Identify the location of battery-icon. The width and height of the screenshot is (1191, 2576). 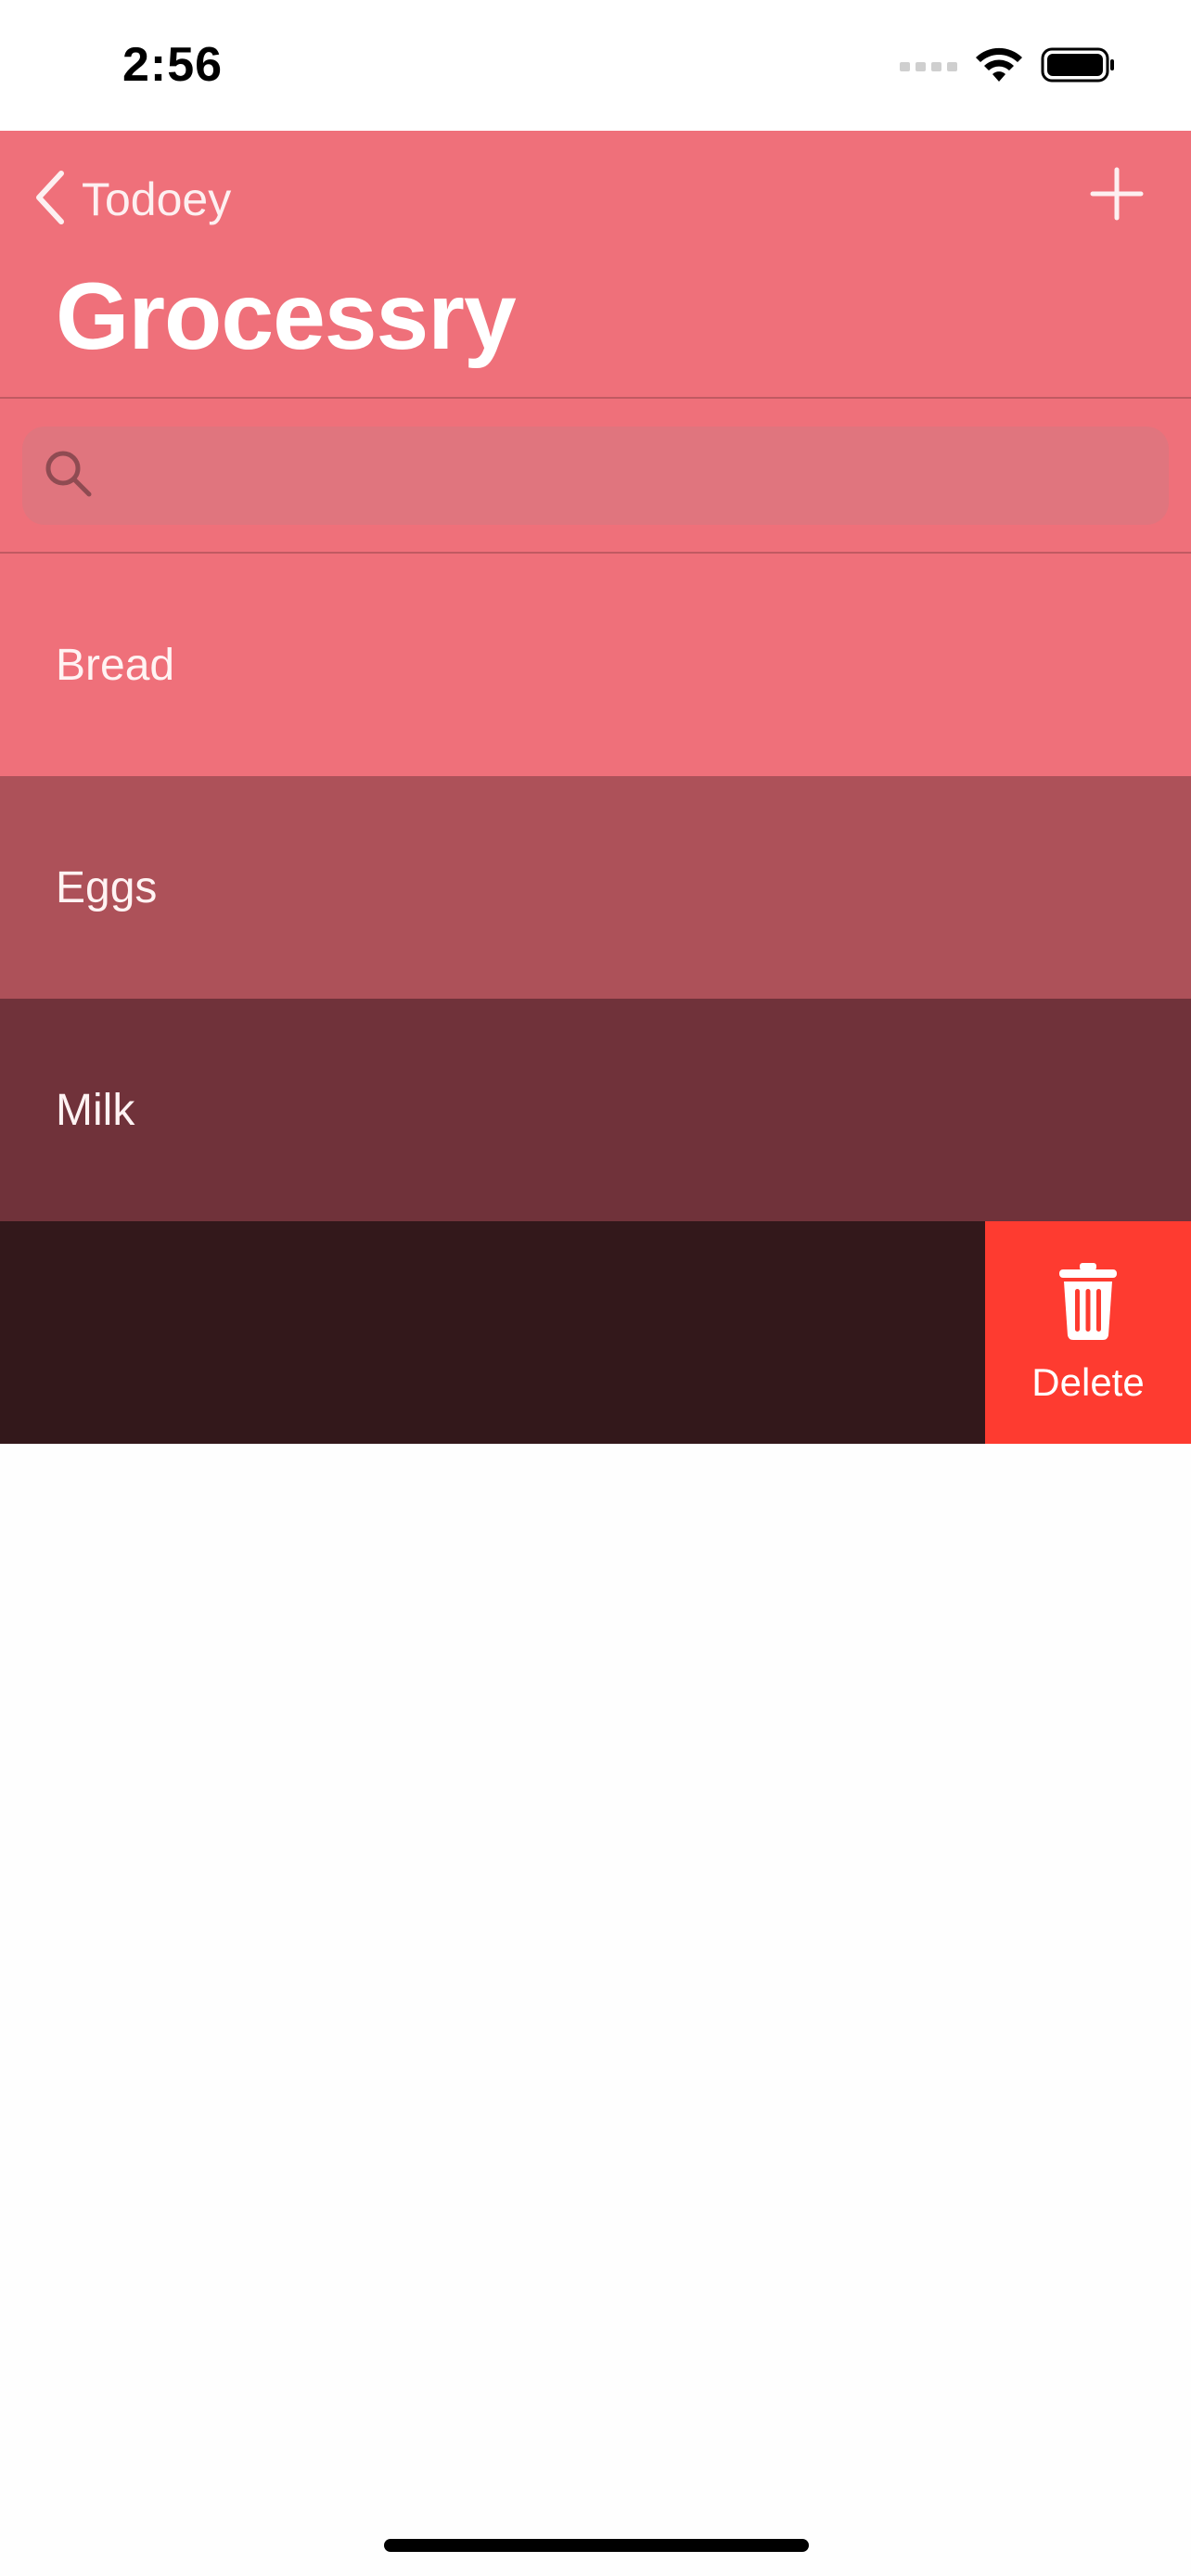
(1079, 67).